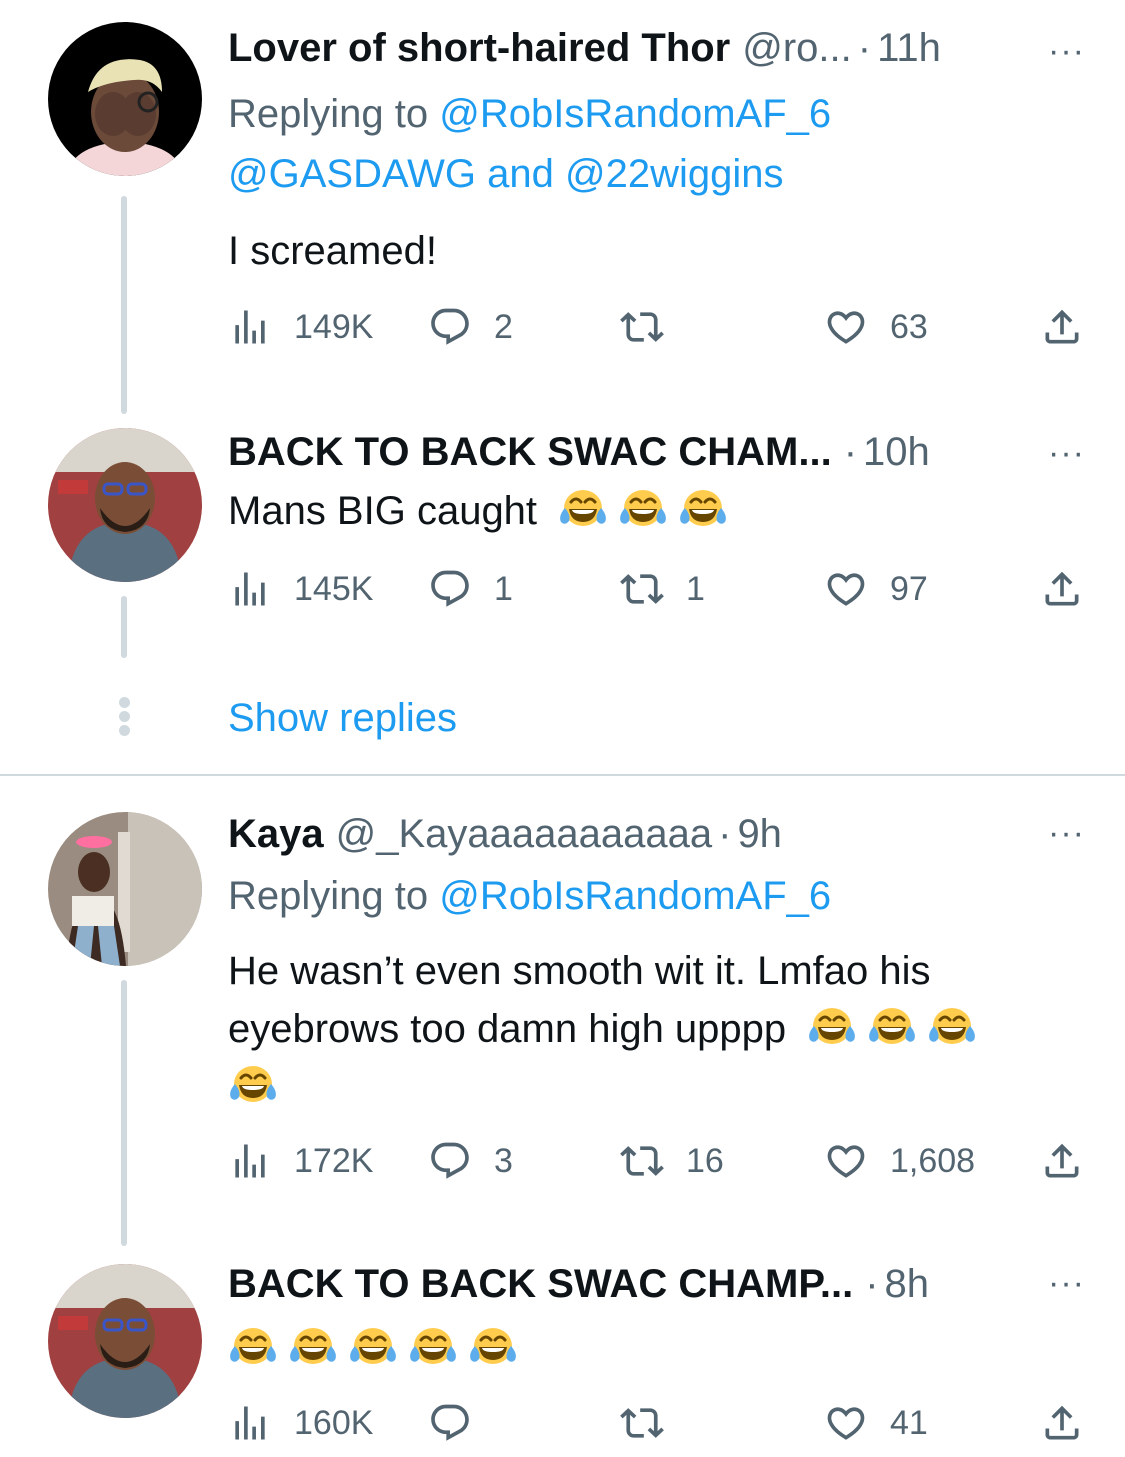 The height and width of the screenshot is (1457, 1125). I want to click on retweet-button: 1, so click(662, 589).